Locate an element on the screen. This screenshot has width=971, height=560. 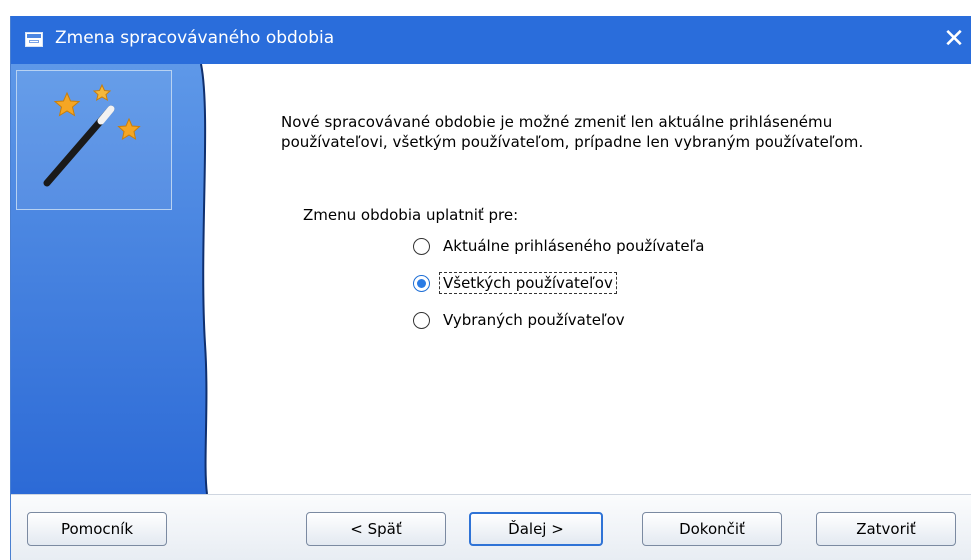
radio-current-user: Aktuálne prihláseného používateľa is located at coordinates (560, 246).